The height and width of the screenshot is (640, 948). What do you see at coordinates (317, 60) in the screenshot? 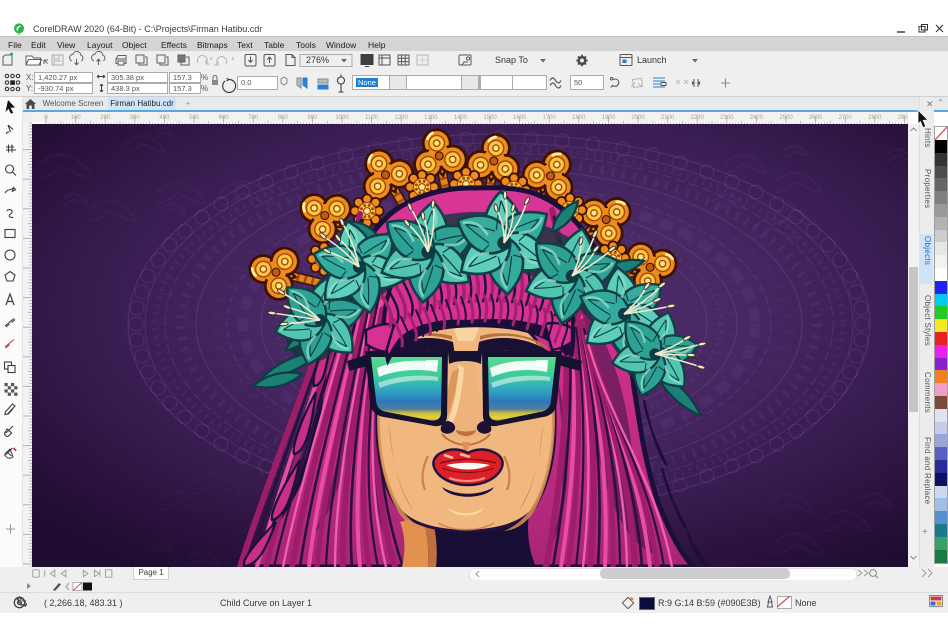
I see `svg-text: 276%` at bounding box center [317, 60].